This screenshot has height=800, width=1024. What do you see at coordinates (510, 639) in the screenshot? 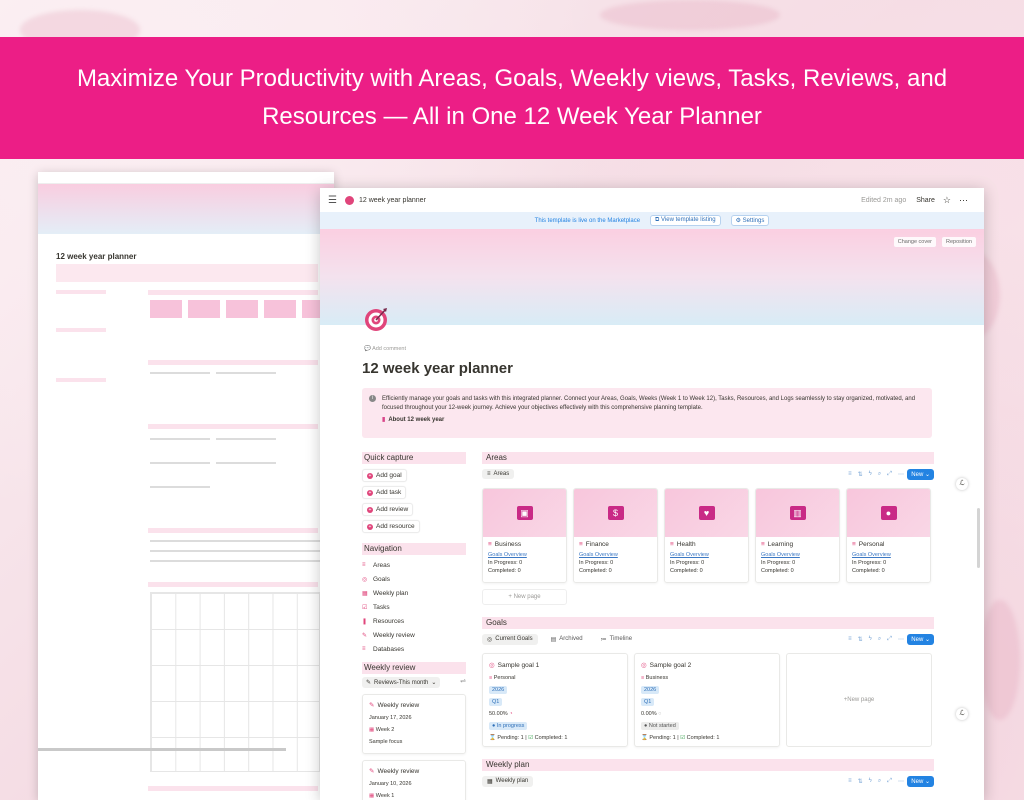
I see `tab-current-goals: ◎ Current Goals` at bounding box center [510, 639].